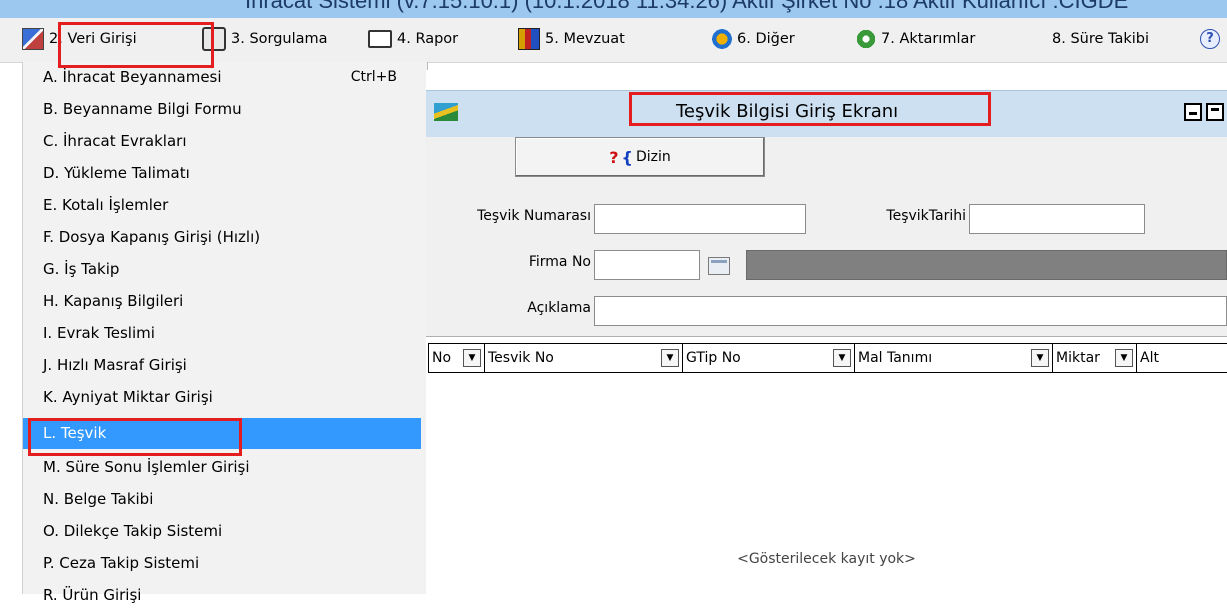 This screenshot has height=611, width=1227. What do you see at coordinates (1215, 112) in the screenshot?
I see `restore-icon` at bounding box center [1215, 112].